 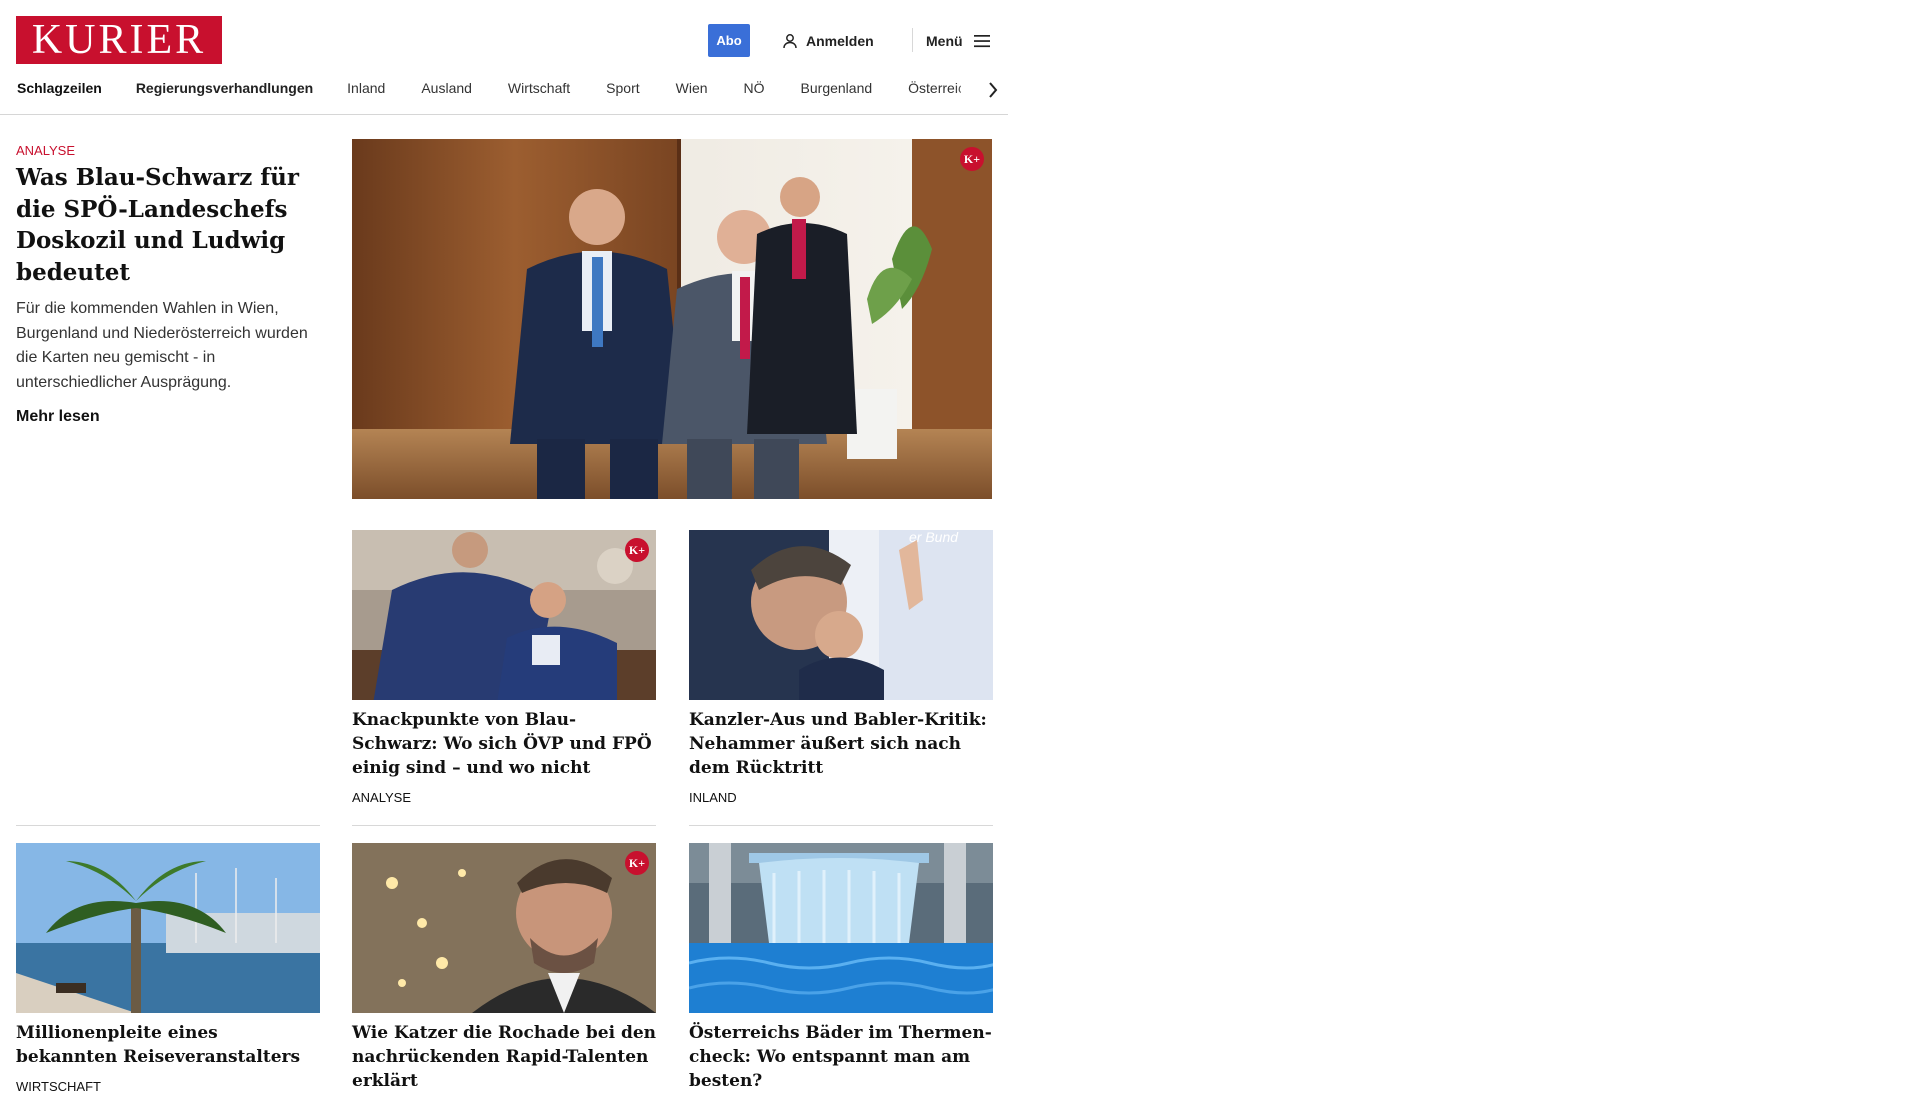 I want to click on nav-item-ausland: Ausland, so click(x=446, y=88).